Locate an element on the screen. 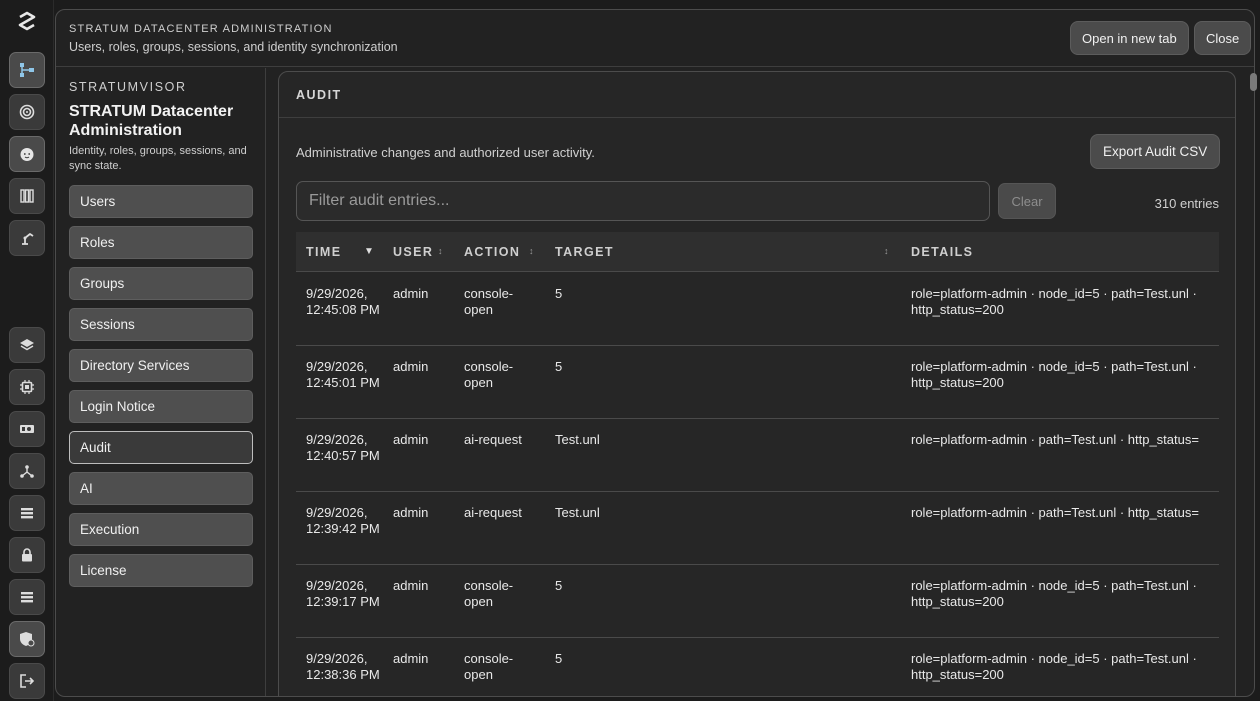 Image resolution: width=1260 pixels, height=701 pixels. sidebar-item-groups: Groups is located at coordinates (161, 283).